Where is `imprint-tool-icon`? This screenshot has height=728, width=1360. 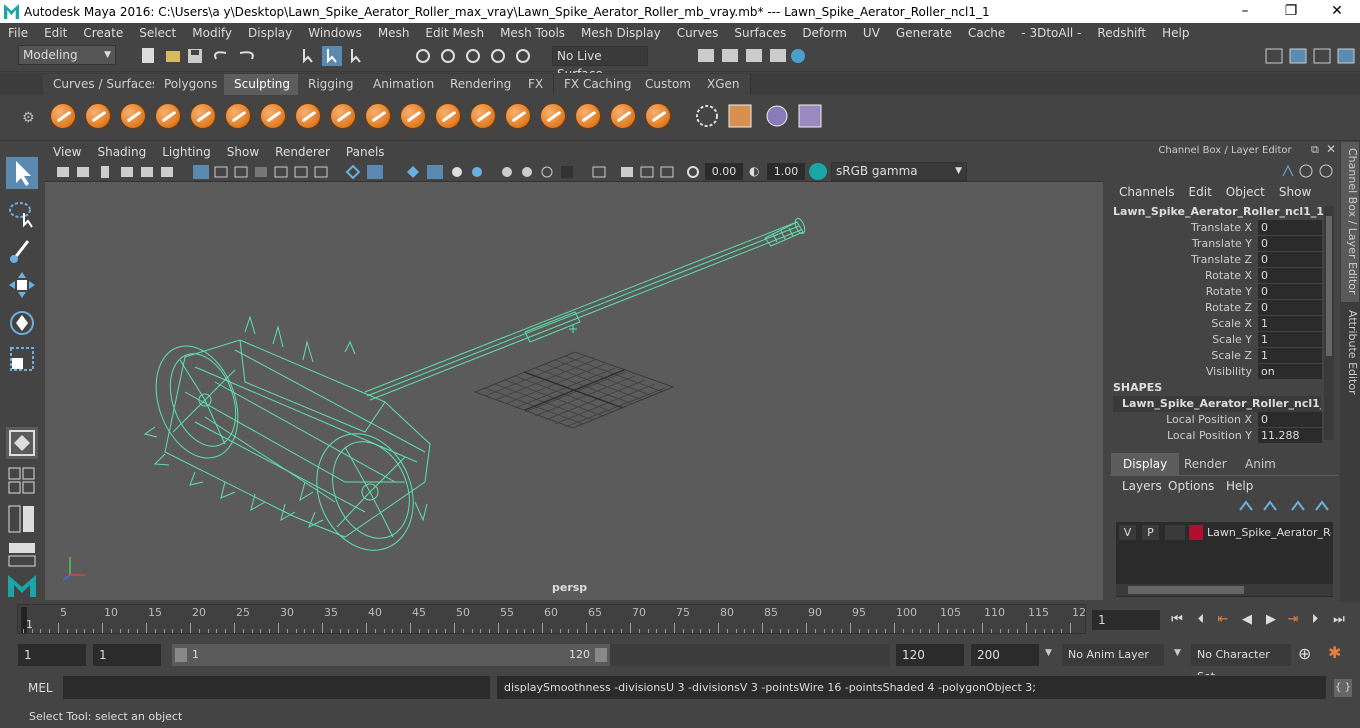
imprint-tool-icon is located at coordinates (378, 116).